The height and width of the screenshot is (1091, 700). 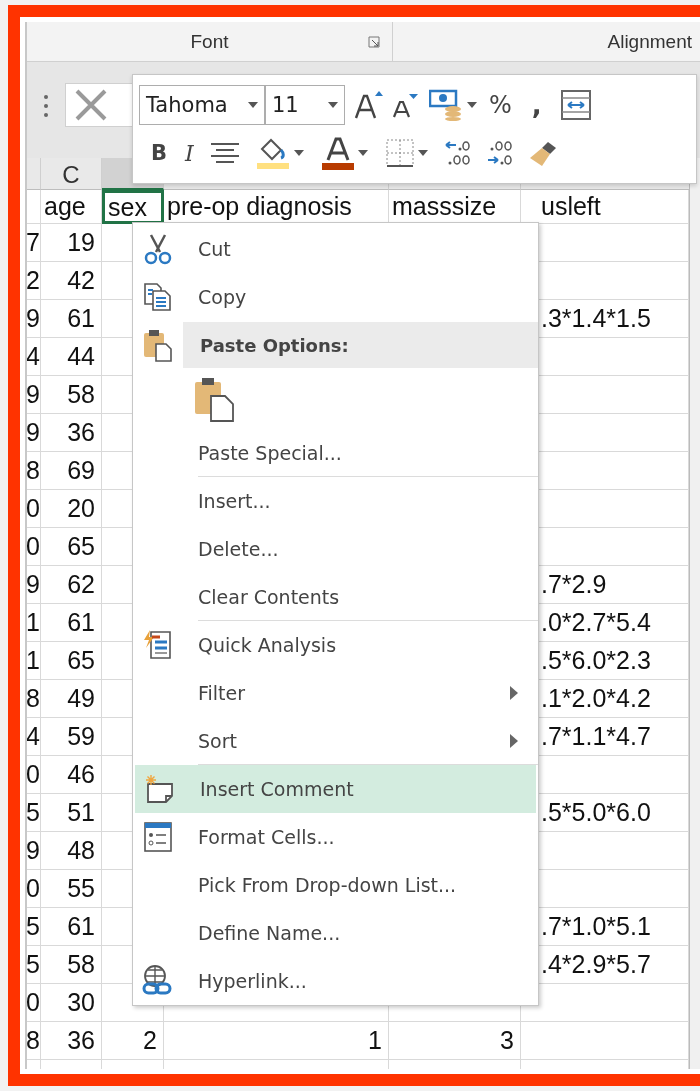 I want to click on menu-item: Cut, so click(x=335, y=249).